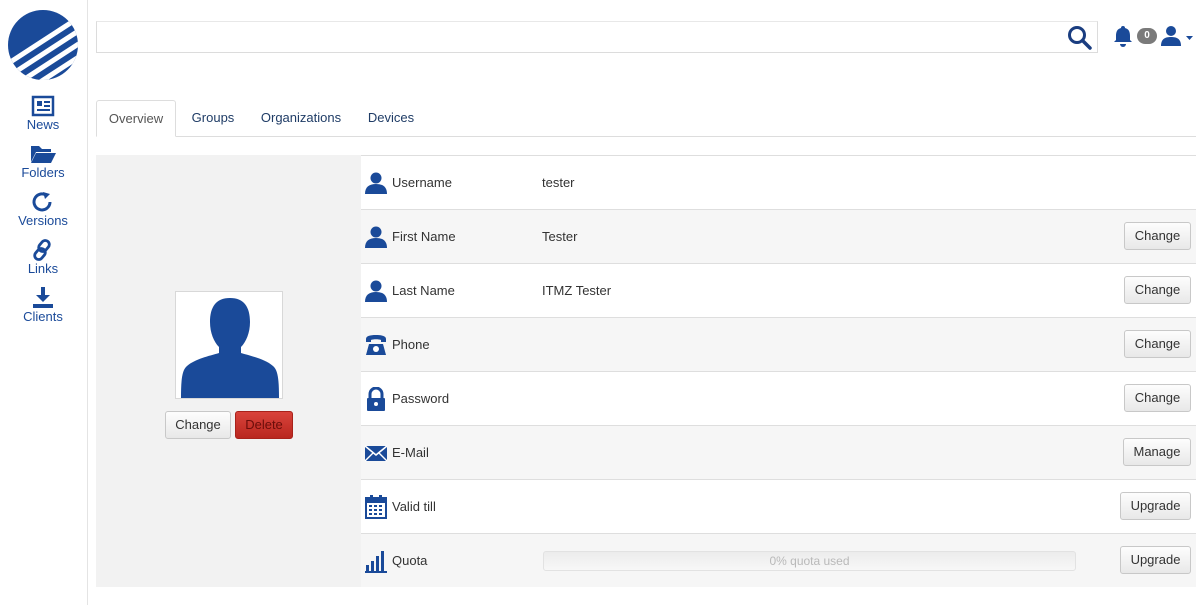 Image resolution: width=1200 pixels, height=605 pixels. Describe the element at coordinates (43, 220) in the screenshot. I see `sidebar-item-label: Versions` at that location.